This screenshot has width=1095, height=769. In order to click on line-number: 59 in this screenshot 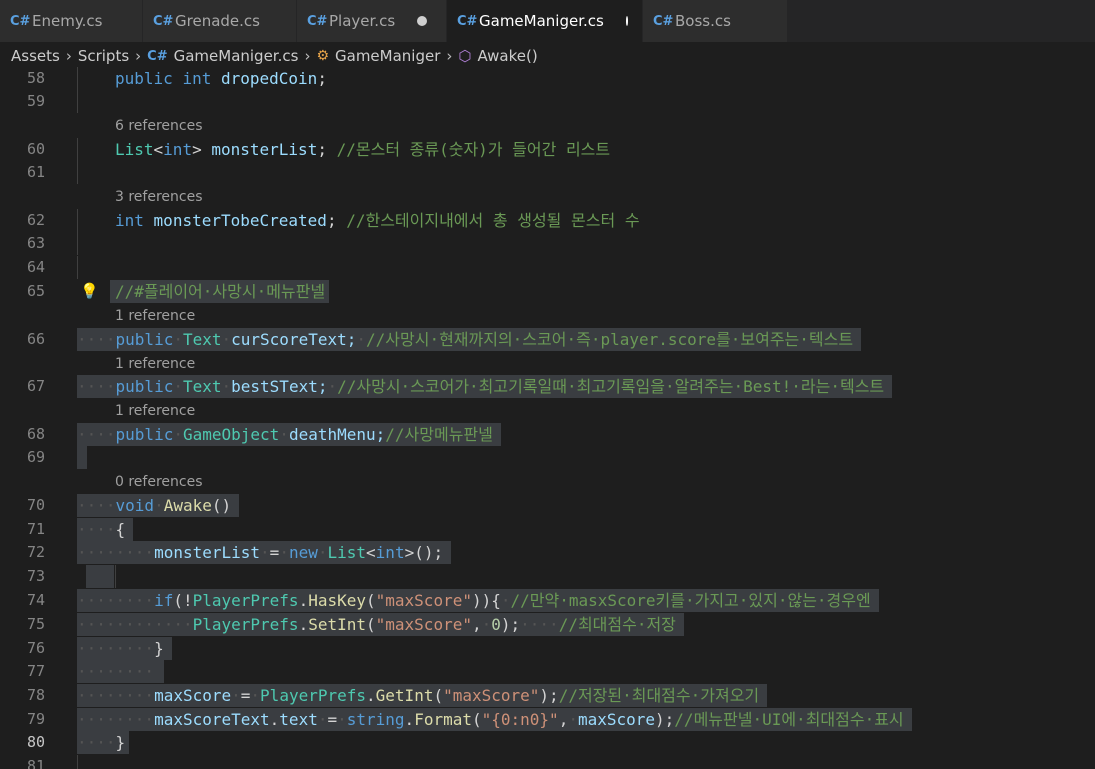, I will do `click(35, 101)`.